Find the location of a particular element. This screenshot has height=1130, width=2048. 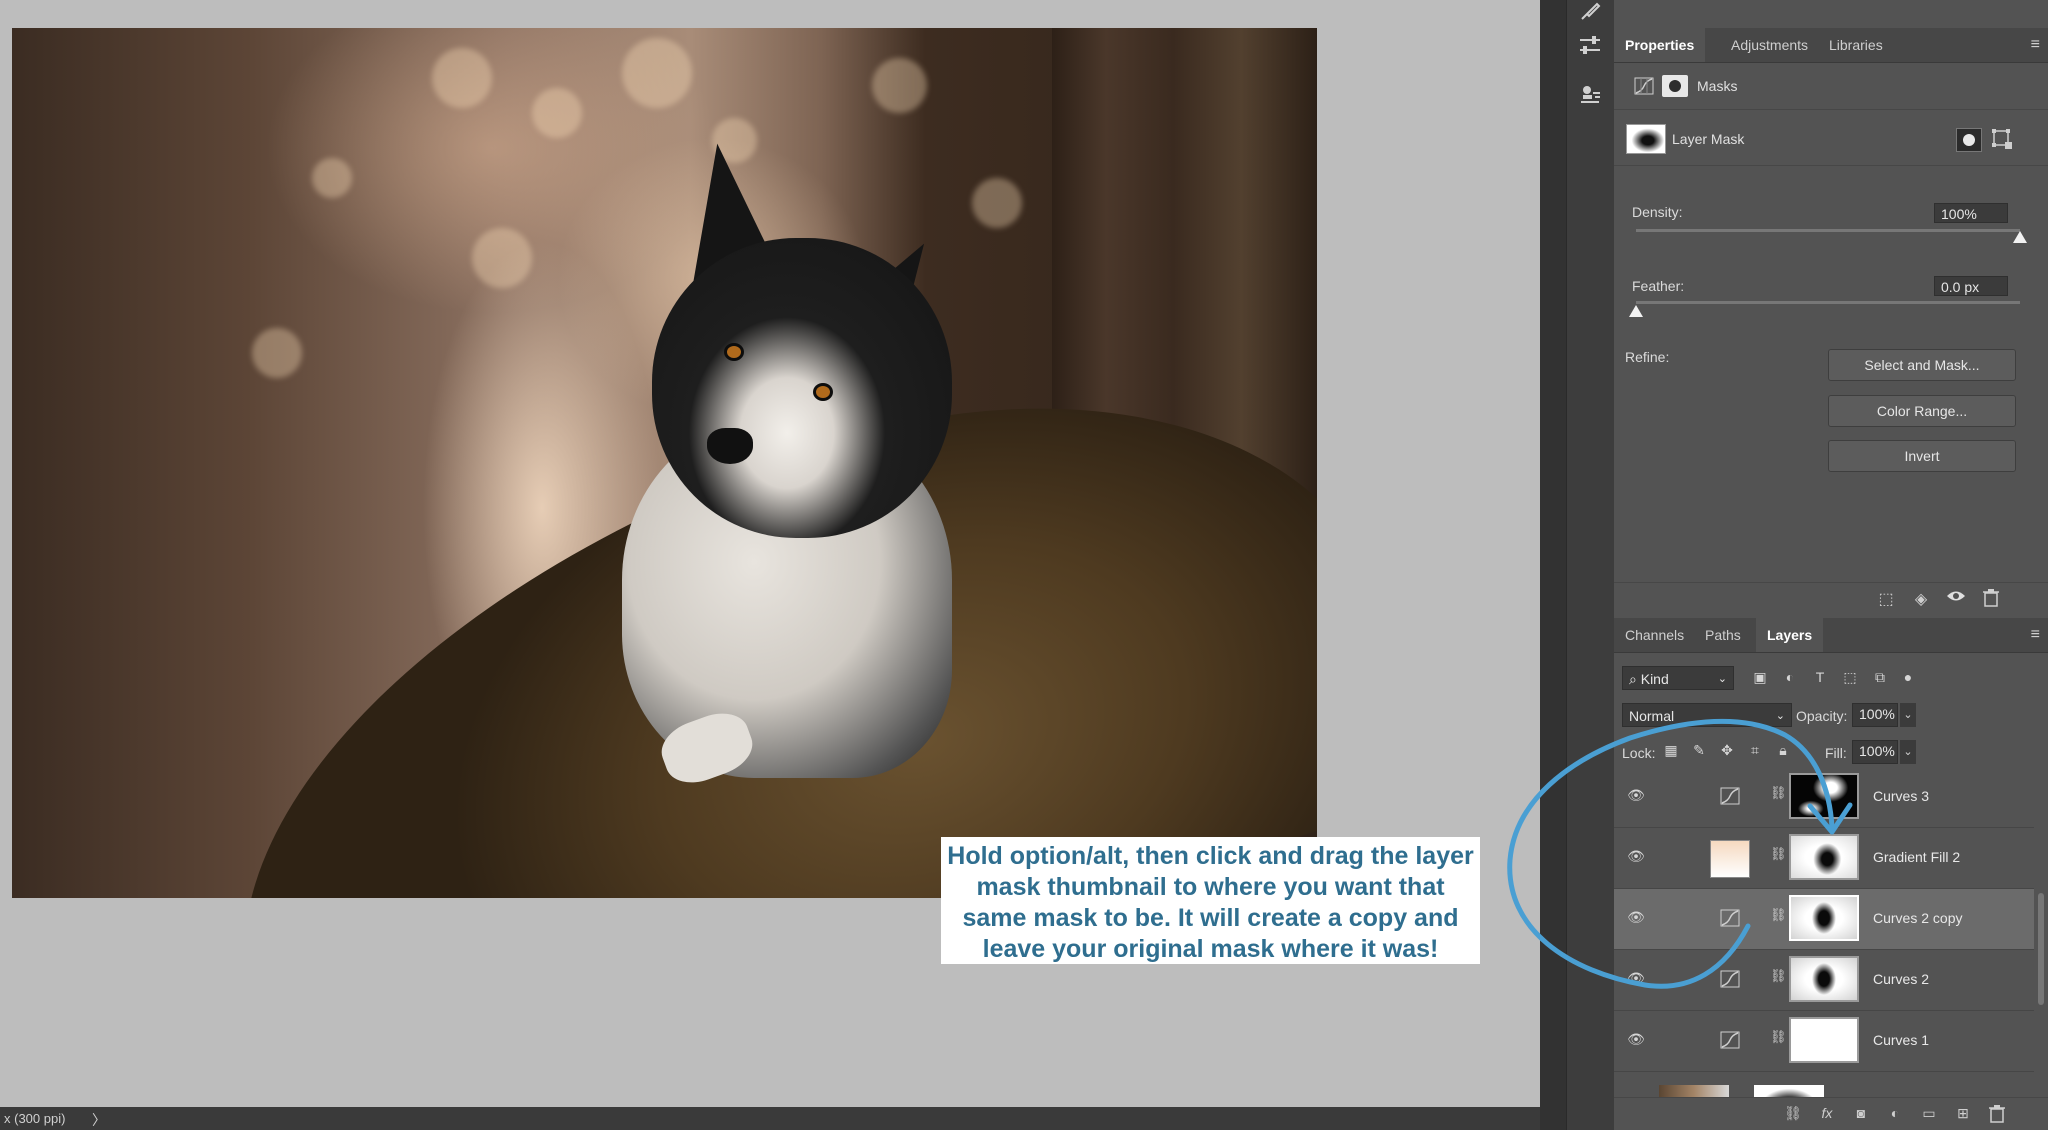

gradient-fill-thumbnail is located at coordinates (1730, 859).